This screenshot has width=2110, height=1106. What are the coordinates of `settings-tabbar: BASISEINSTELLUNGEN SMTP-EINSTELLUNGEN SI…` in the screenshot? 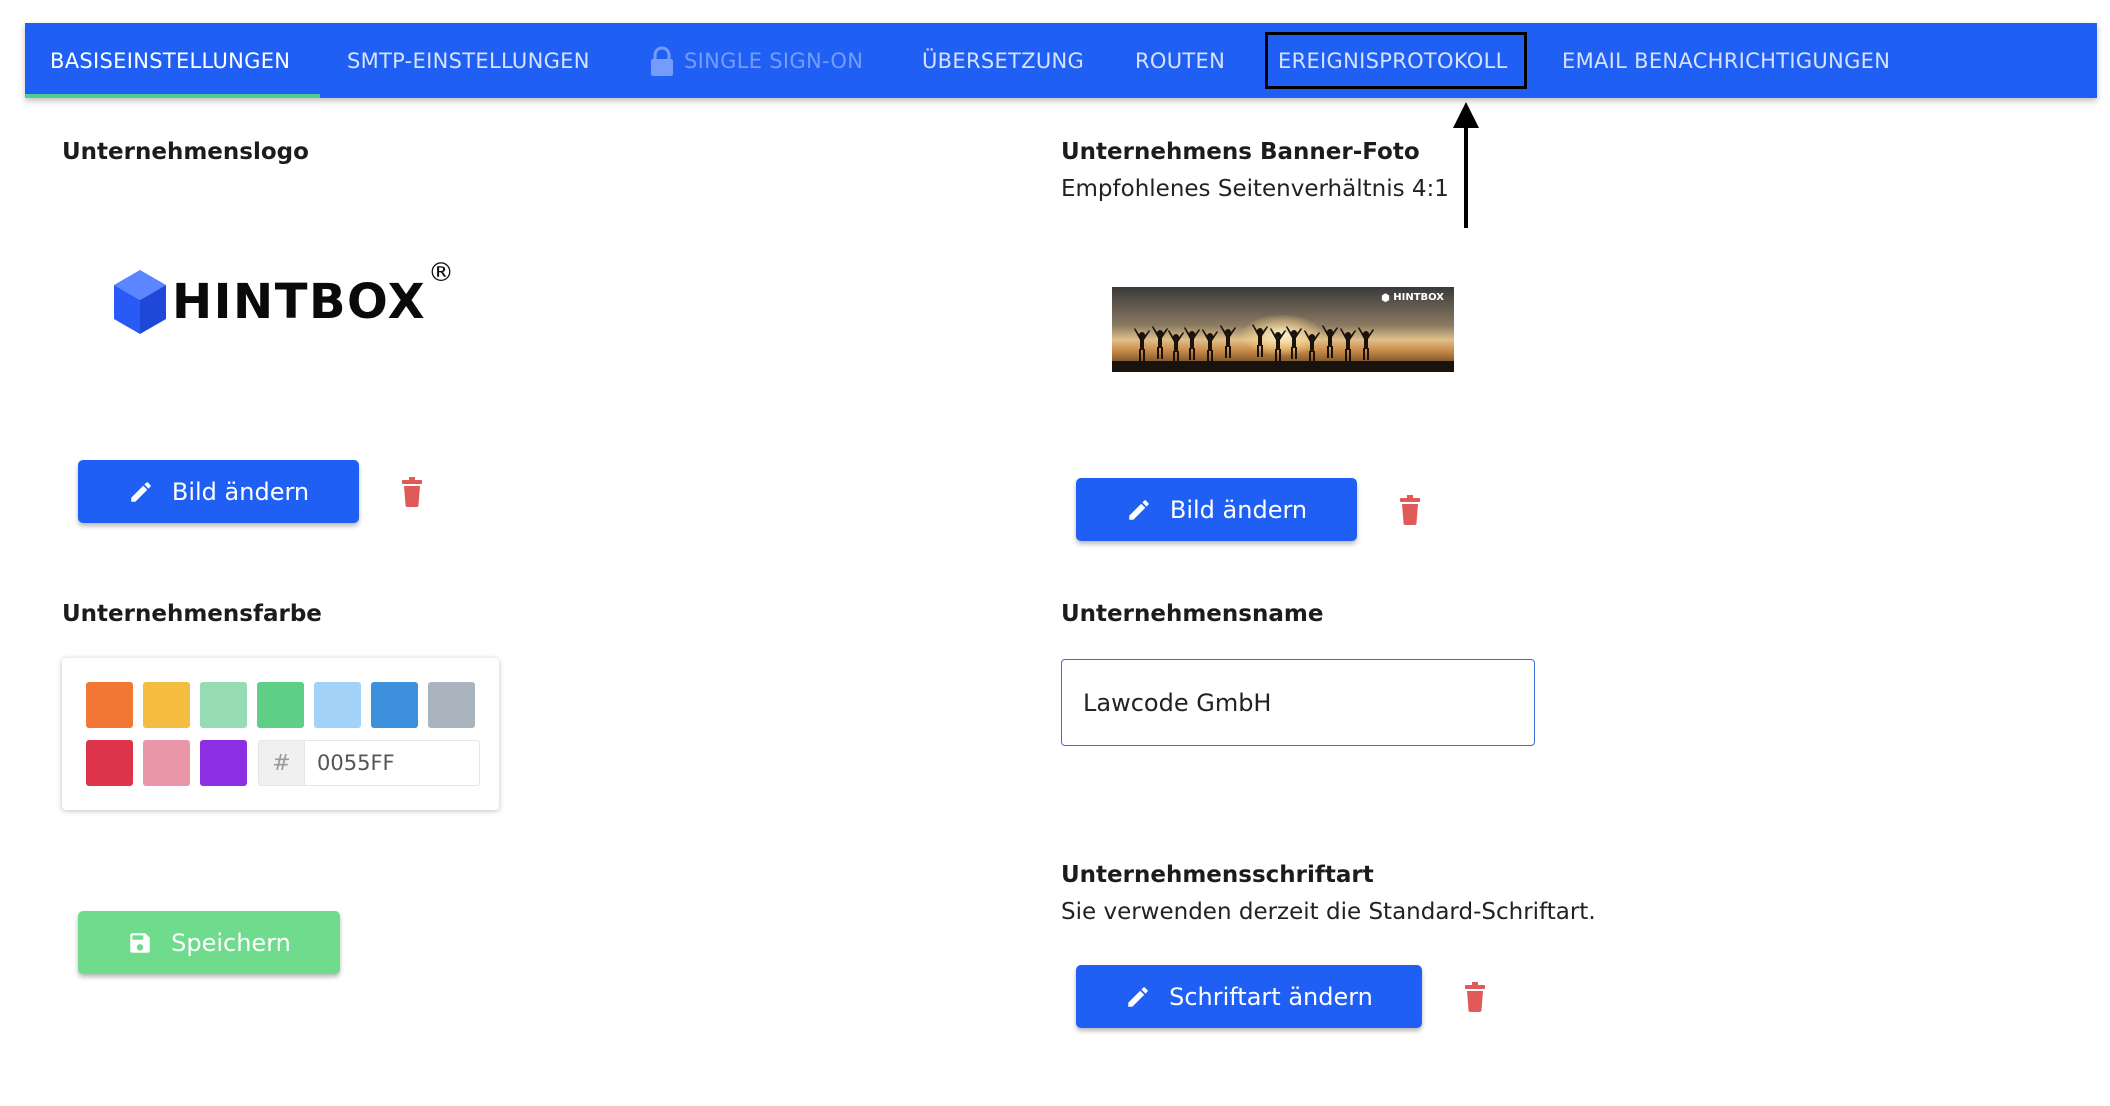 It's located at (1061, 60).